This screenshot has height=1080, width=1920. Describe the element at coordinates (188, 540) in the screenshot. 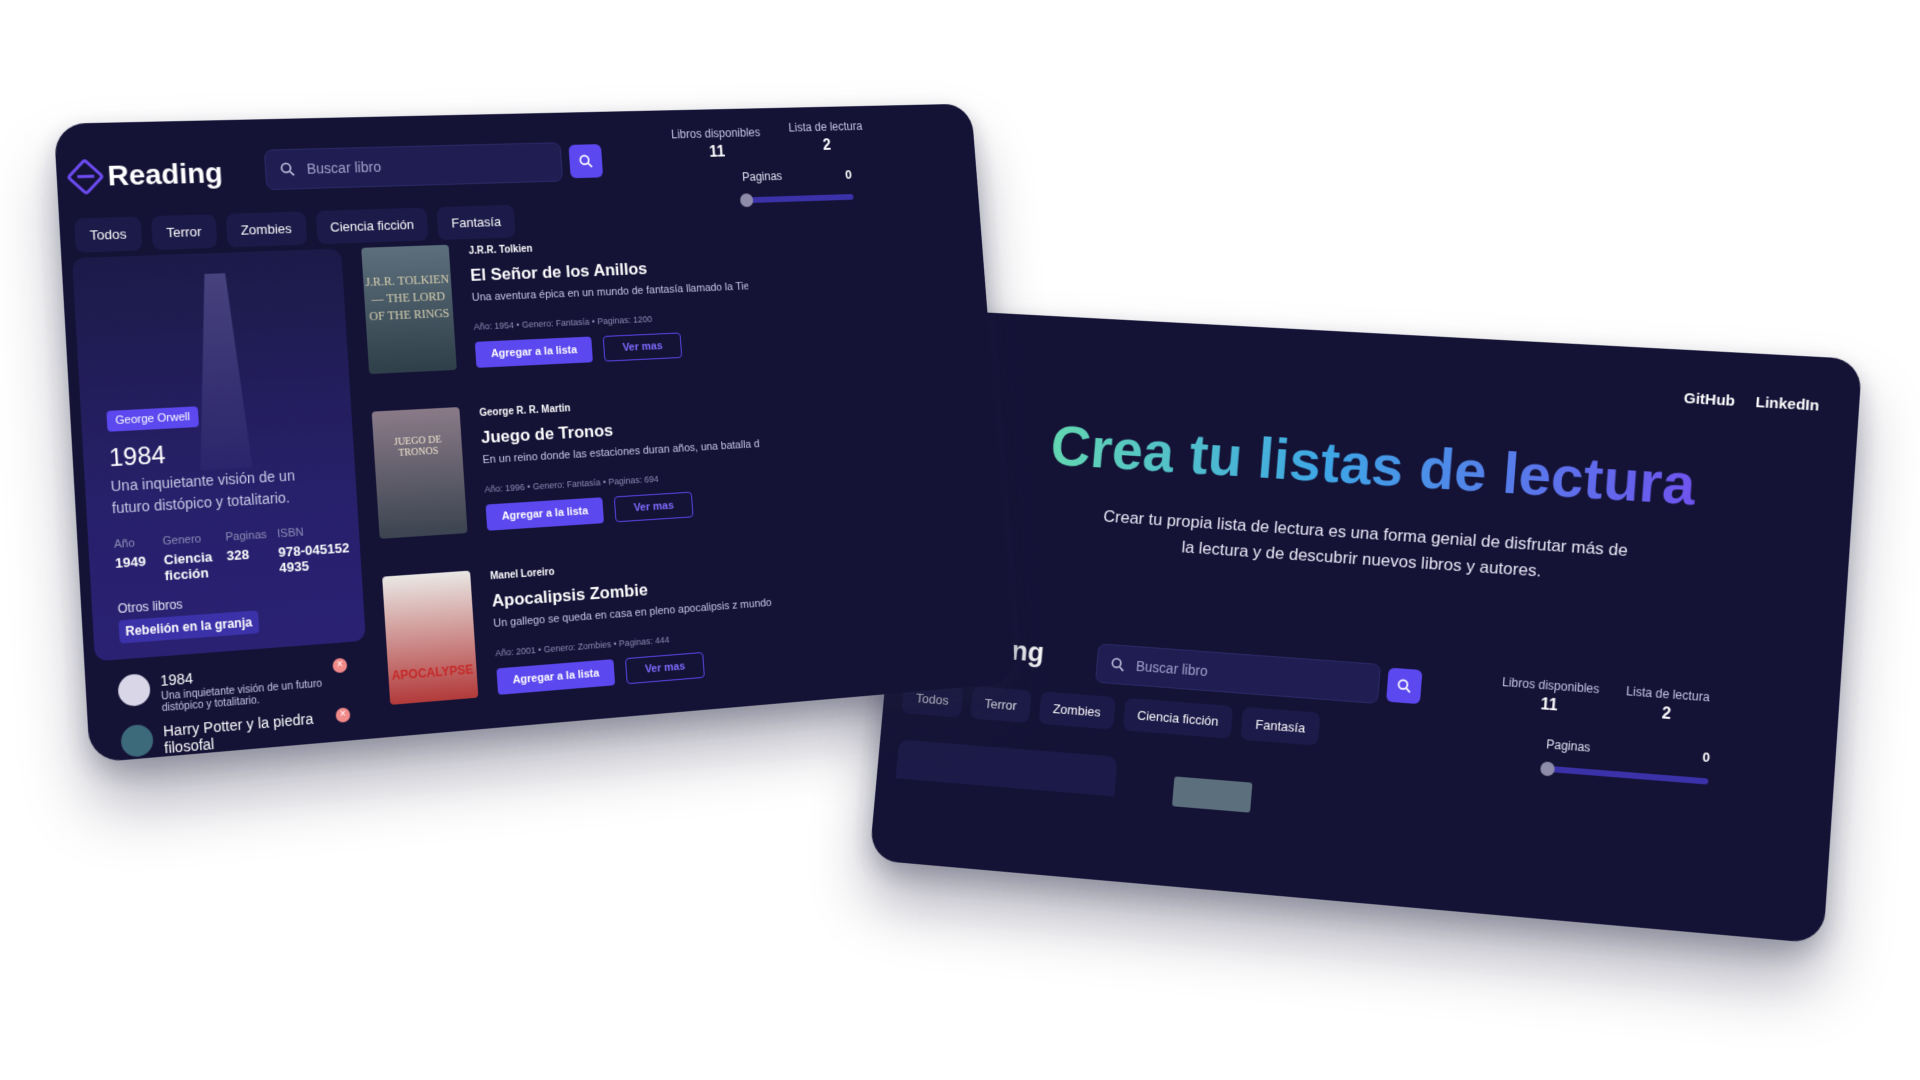

I see `meta-label: Genero` at that location.